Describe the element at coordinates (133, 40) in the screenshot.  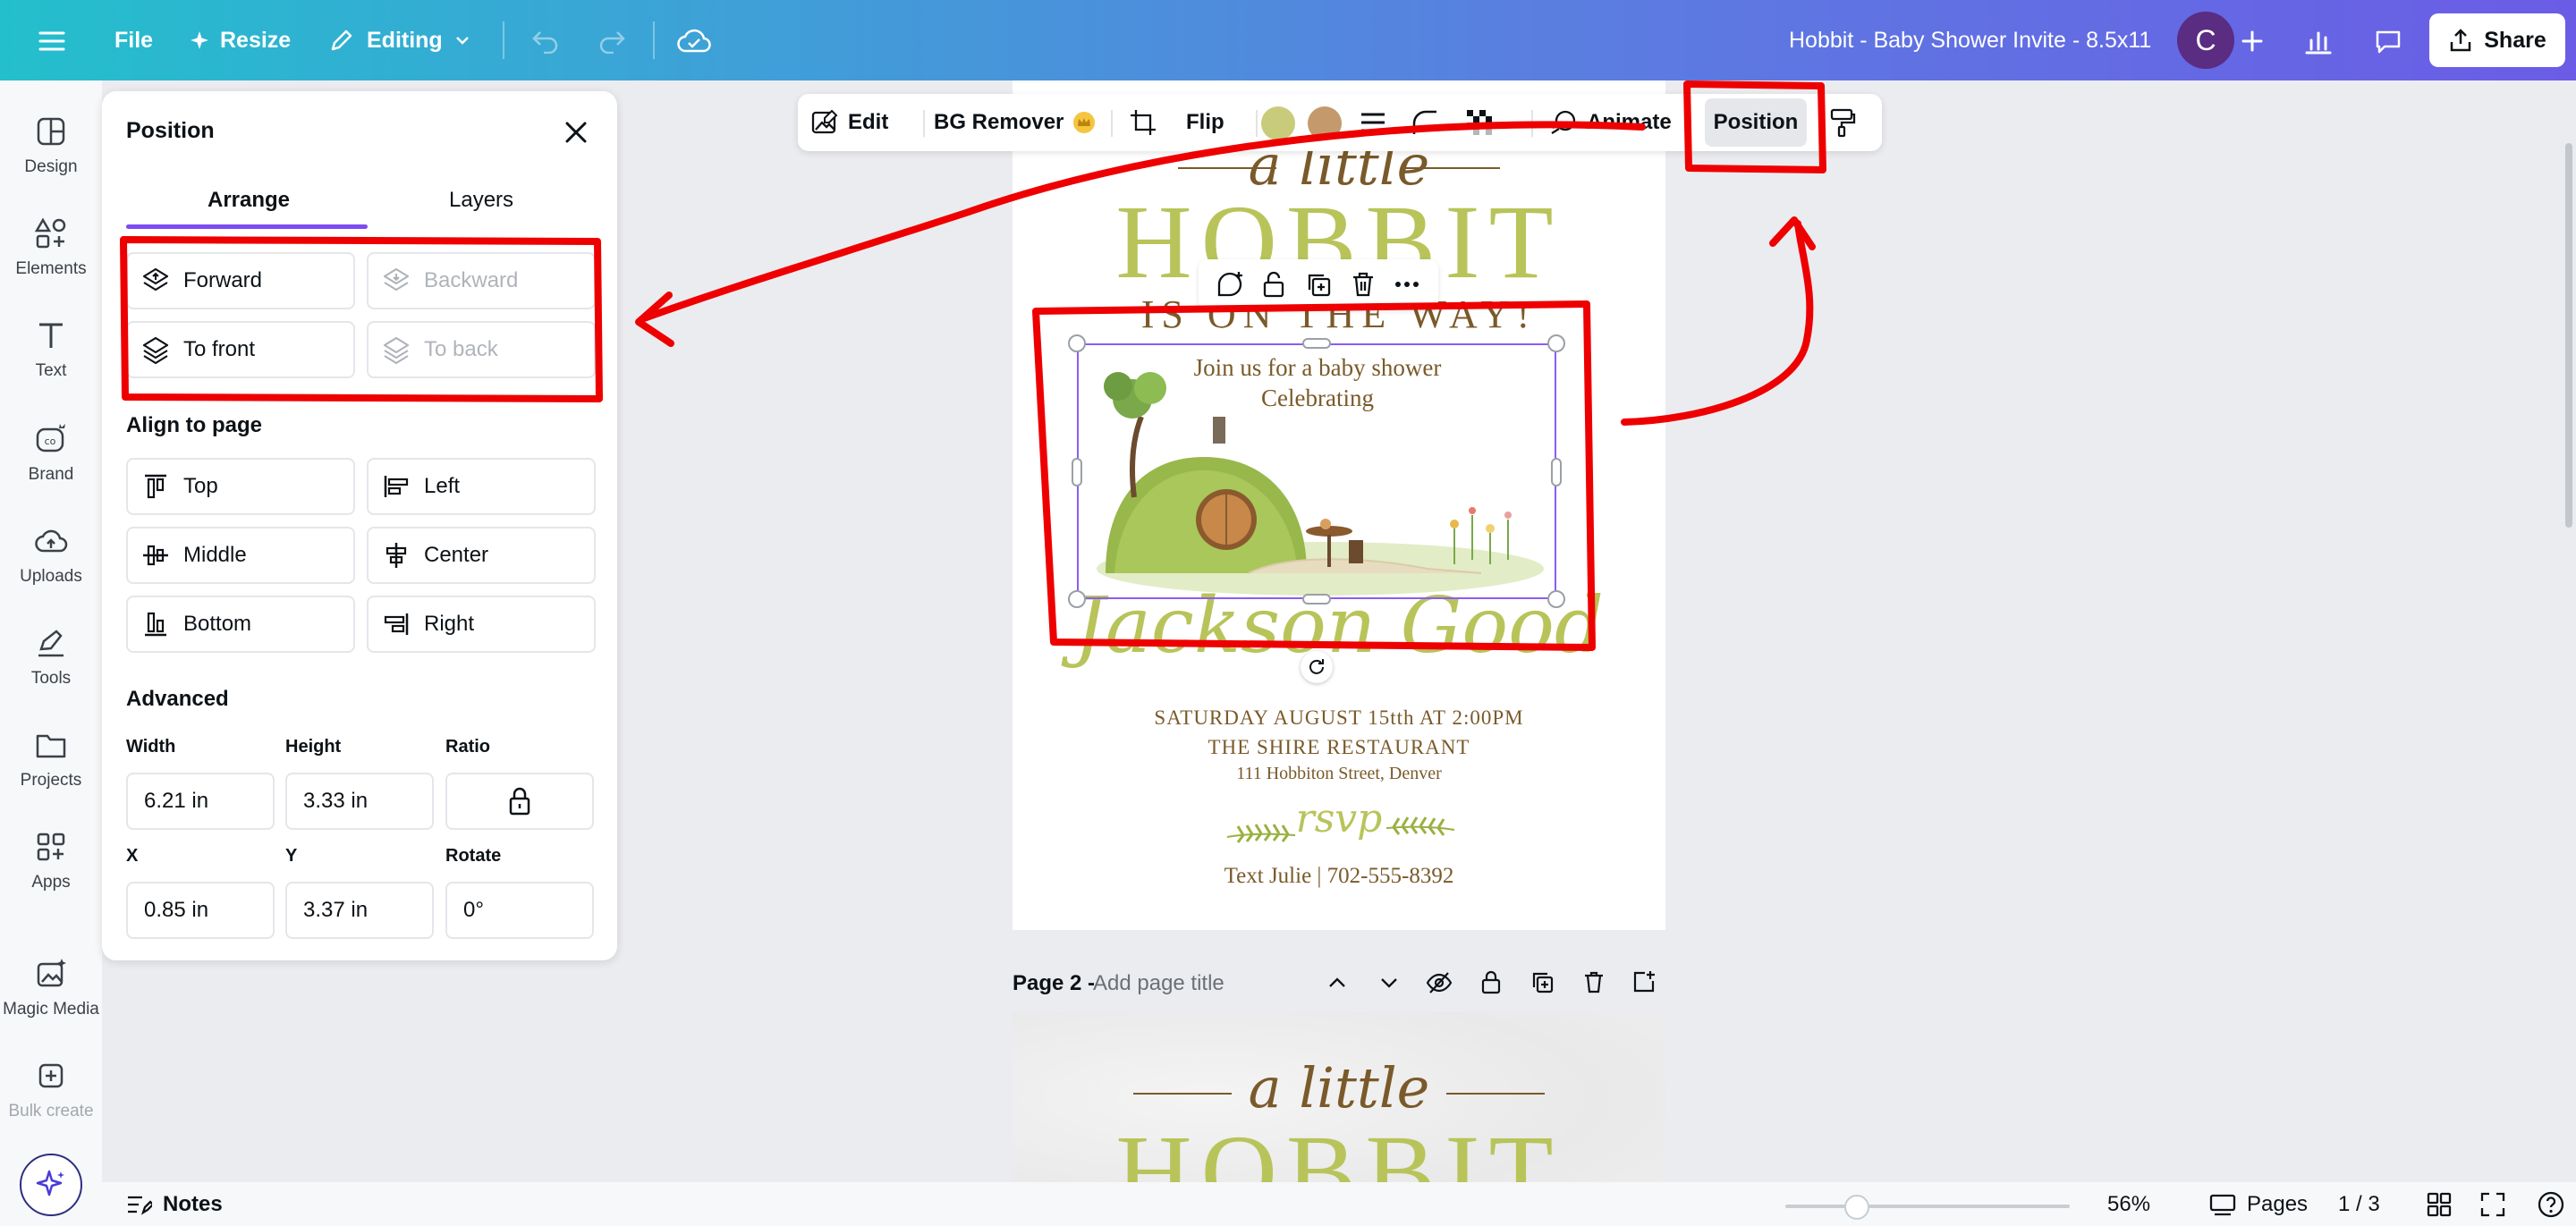
I see `file-menu: File` at that location.